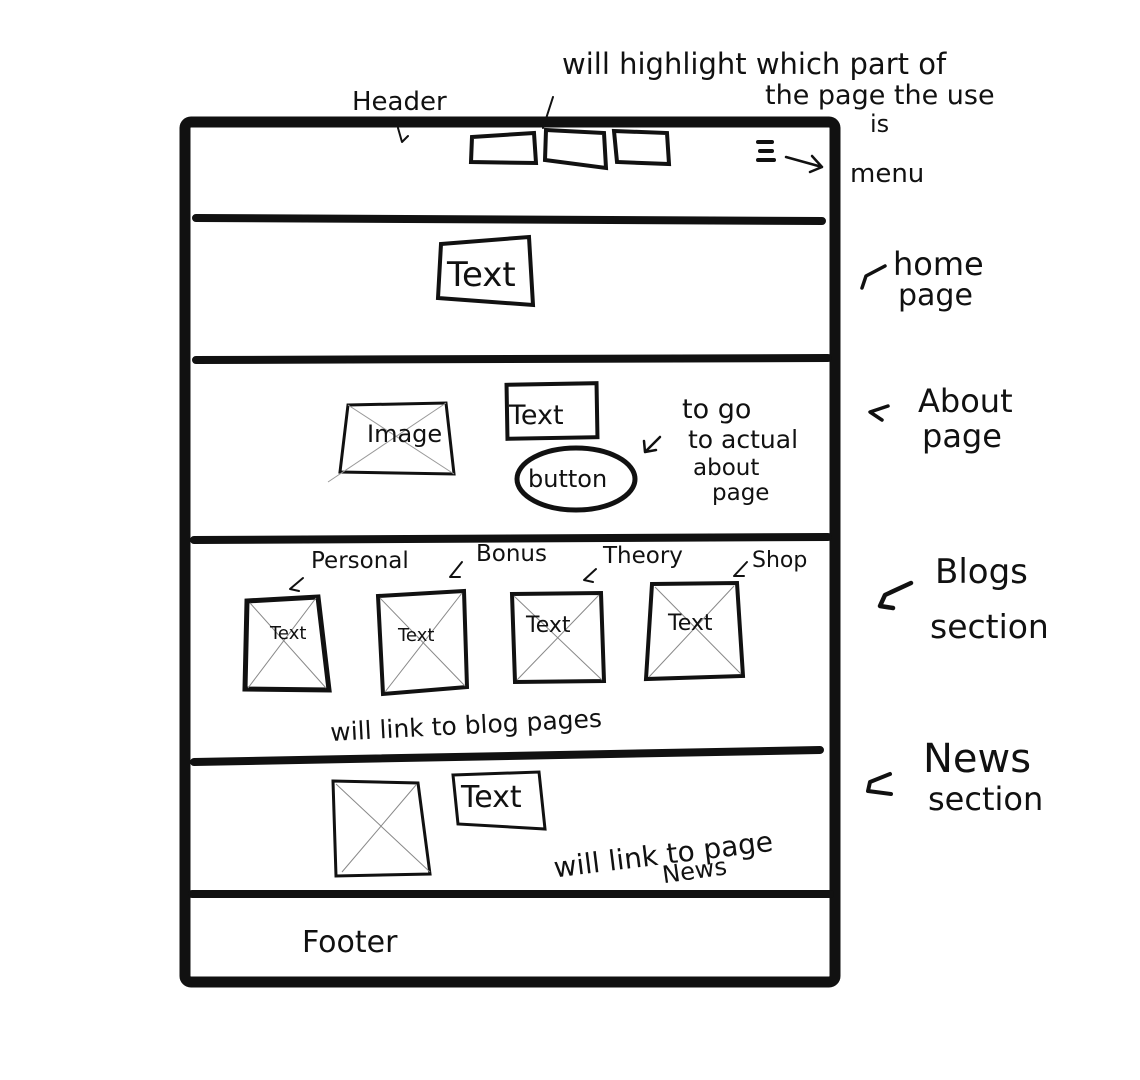 The image size is (1140, 1080). I want to click on blog-card-personal-label: Text, so click(287, 633).